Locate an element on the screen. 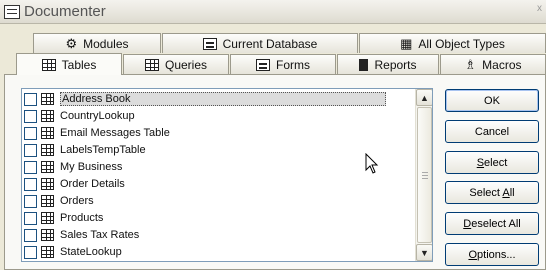 This screenshot has width=546, height=270. list-item-label: Email Messages Table is located at coordinates (115, 133).